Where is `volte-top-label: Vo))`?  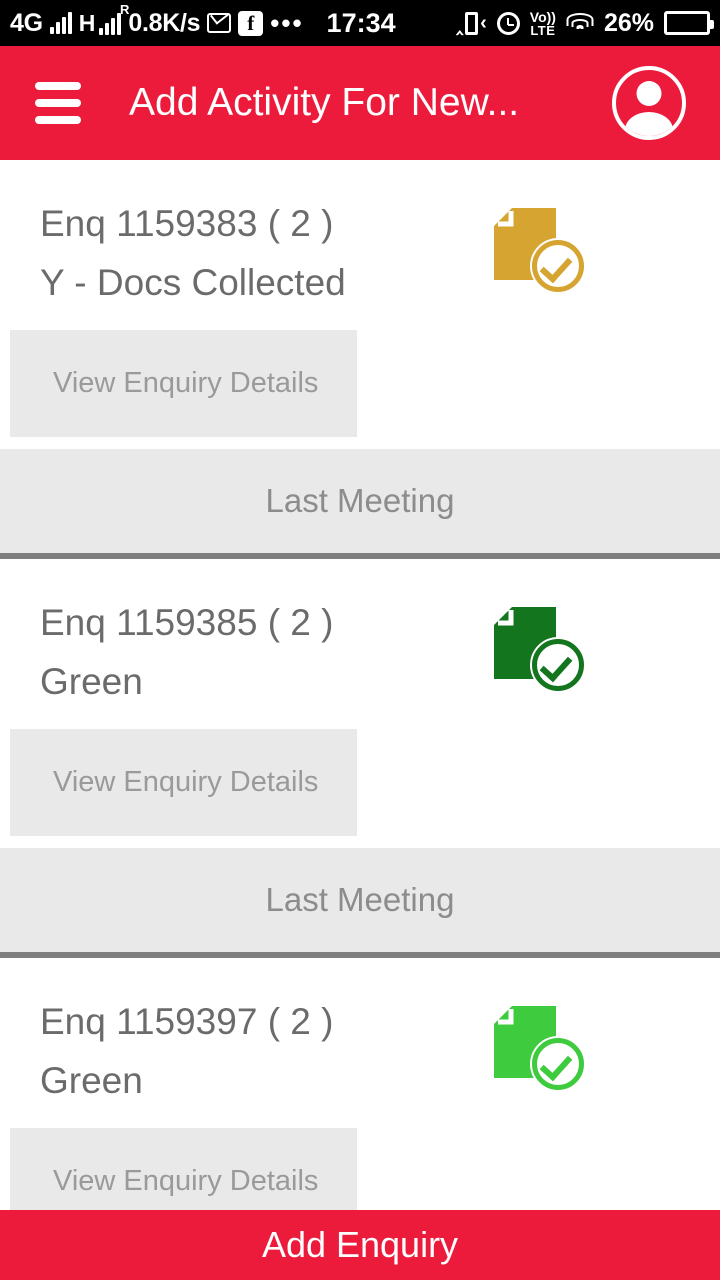
volte-top-label: Vo)) is located at coordinates (542, 16).